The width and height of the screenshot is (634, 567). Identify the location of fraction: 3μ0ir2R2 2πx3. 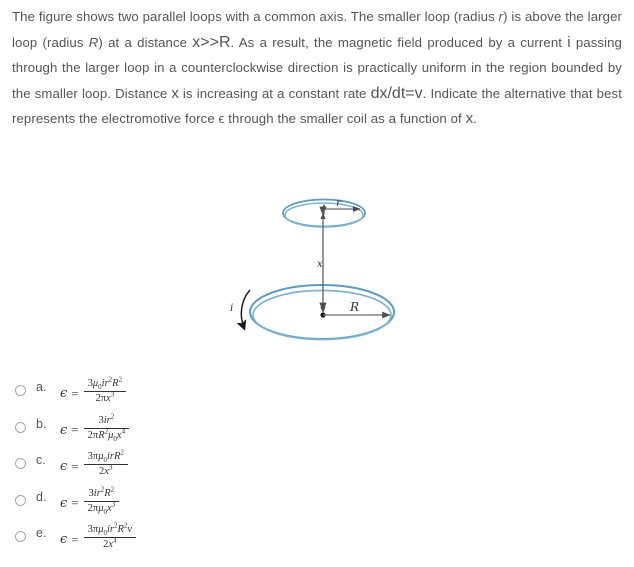
(105, 390).